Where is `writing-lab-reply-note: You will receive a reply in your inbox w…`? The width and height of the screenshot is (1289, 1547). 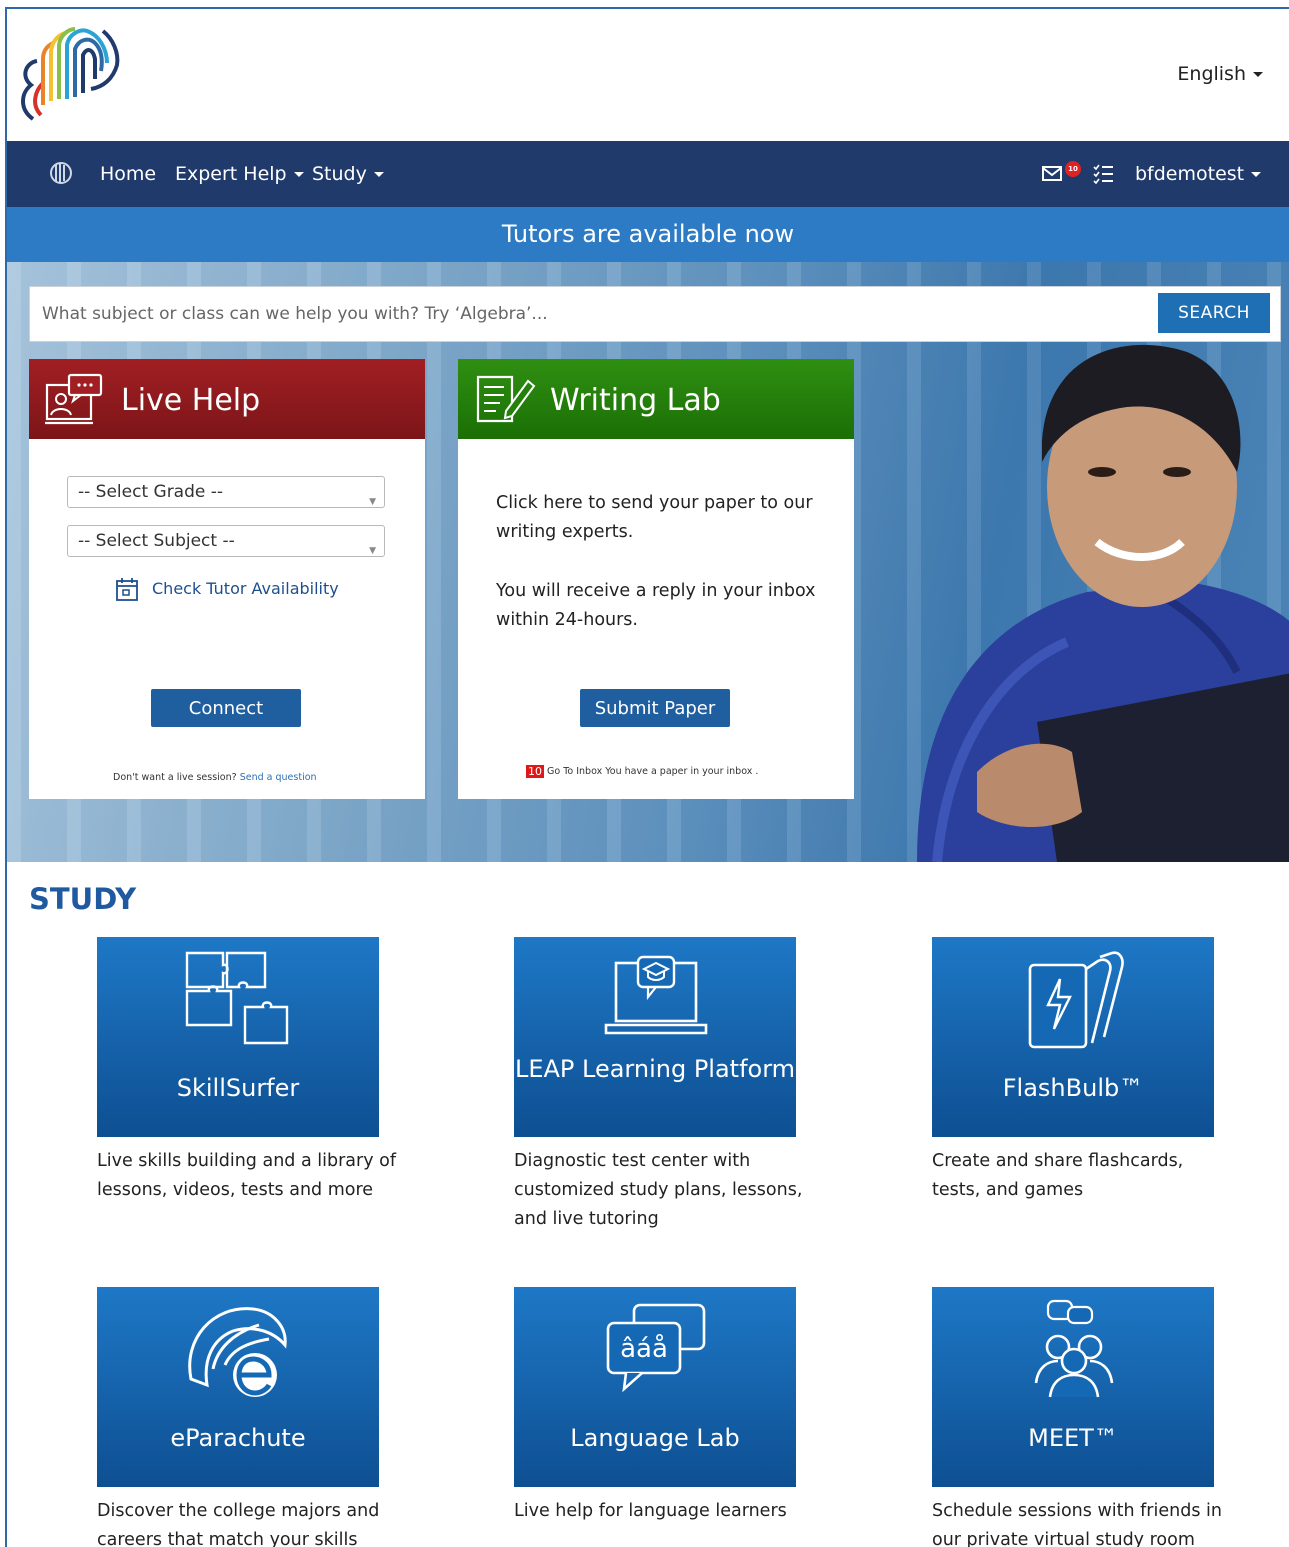 writing-lab-reply-note: You will receive a reply in your inbox w… is located at coordinates (656, 605).